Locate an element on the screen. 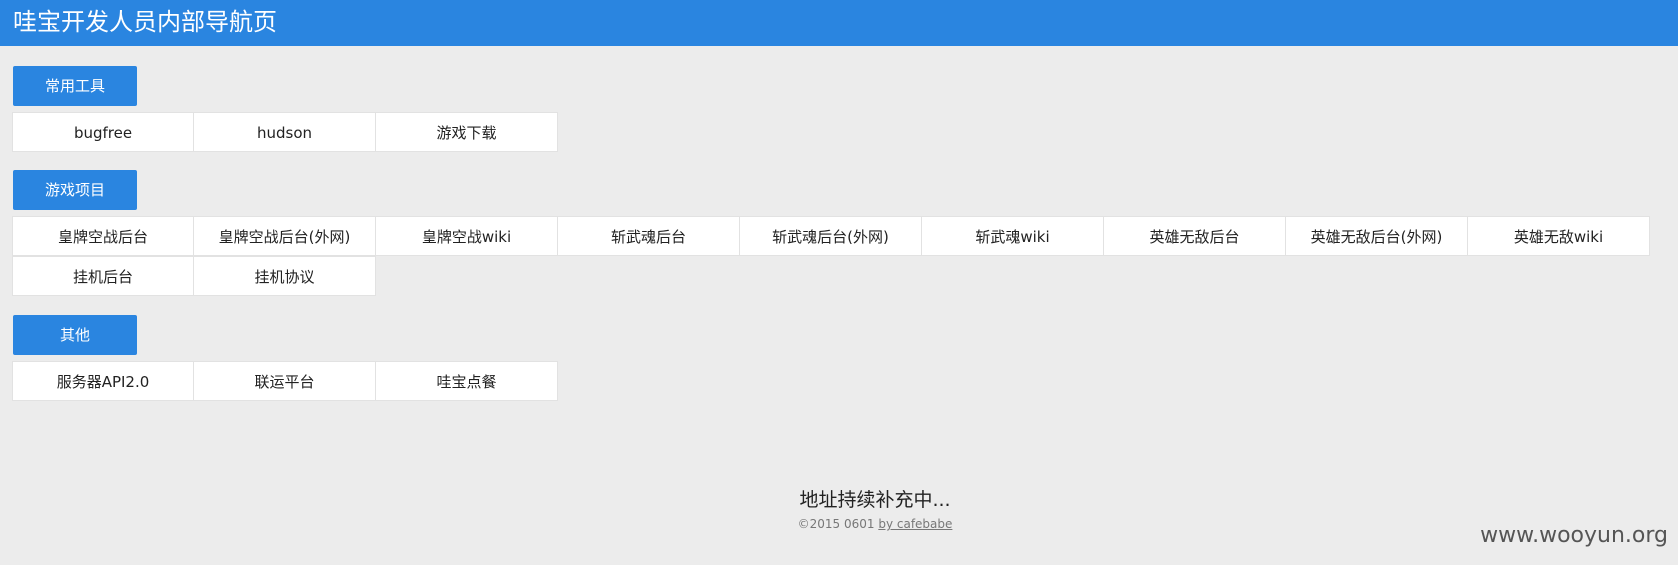  copyright-text: ©2015 0601 is located at coordinates (836, 524).